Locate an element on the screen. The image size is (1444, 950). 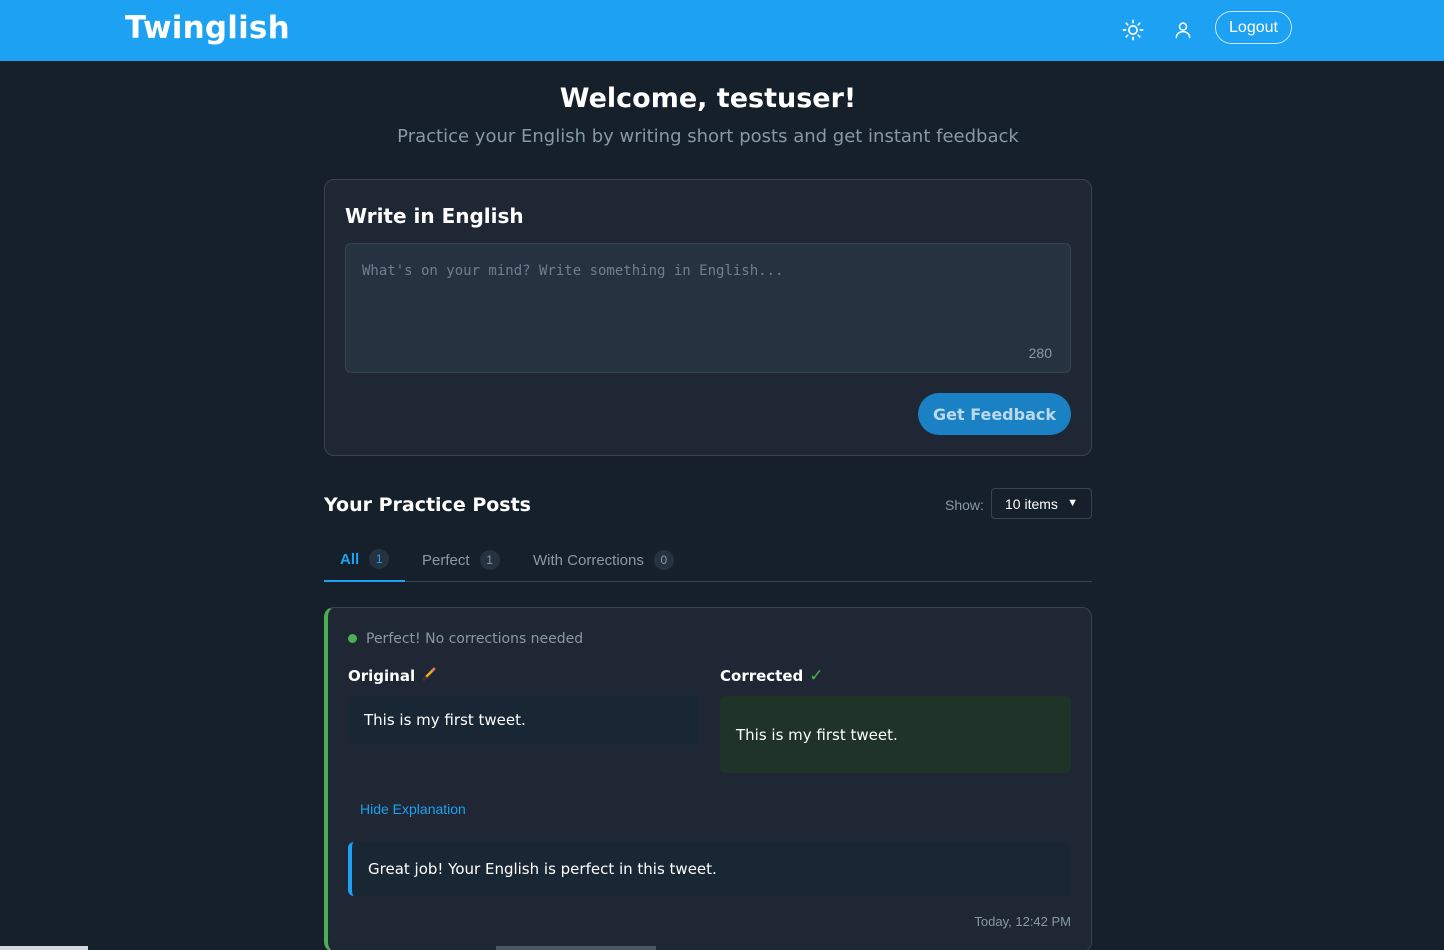
post-input is located at coordinates (708, 308).